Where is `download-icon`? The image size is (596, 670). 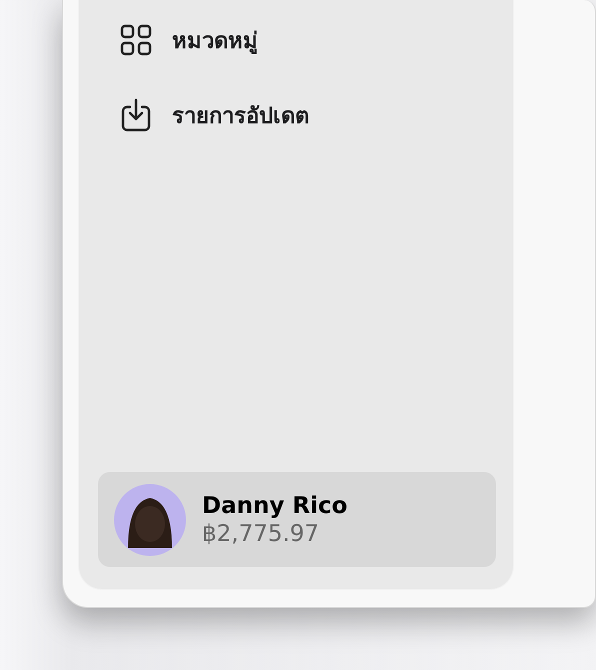 download-icon is located at coordinates (136, 115).